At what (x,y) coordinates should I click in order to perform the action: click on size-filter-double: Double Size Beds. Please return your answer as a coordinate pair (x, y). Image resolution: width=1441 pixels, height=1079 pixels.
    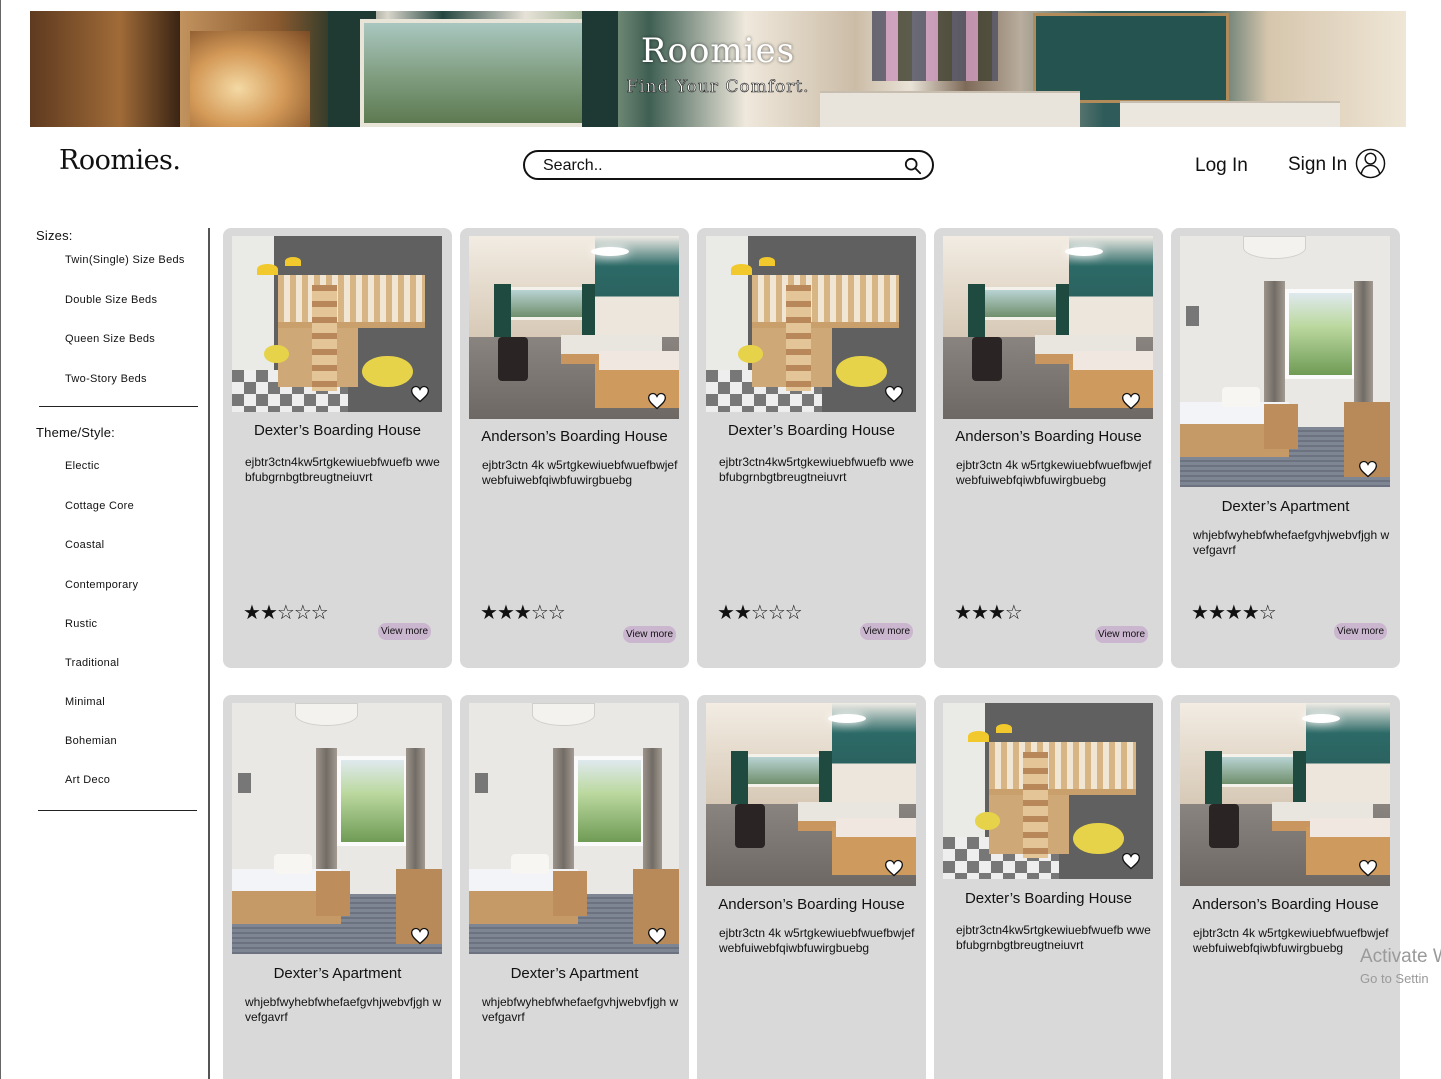
    Looking at the image, I should click on (111, 300).